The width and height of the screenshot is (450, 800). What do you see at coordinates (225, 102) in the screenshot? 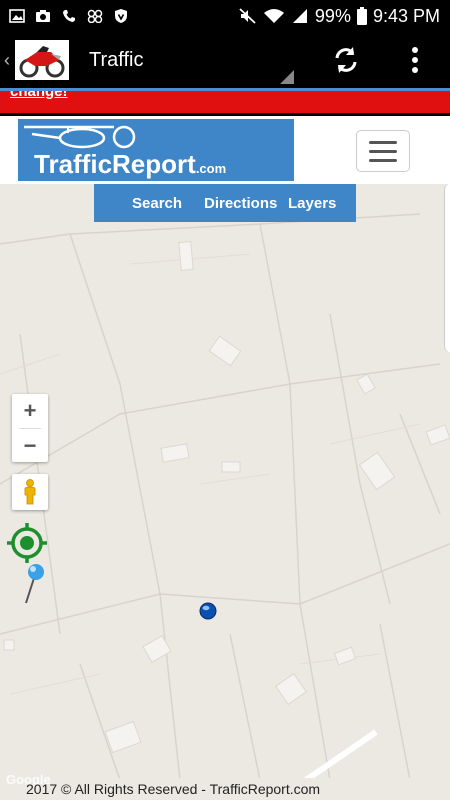
I see `alert-banner: change!` at bounding box center [225, 102].